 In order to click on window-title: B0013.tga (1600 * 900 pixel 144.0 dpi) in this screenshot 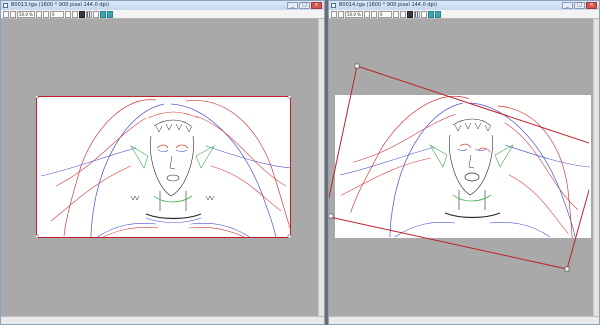, I will do `click(60, 5)`.